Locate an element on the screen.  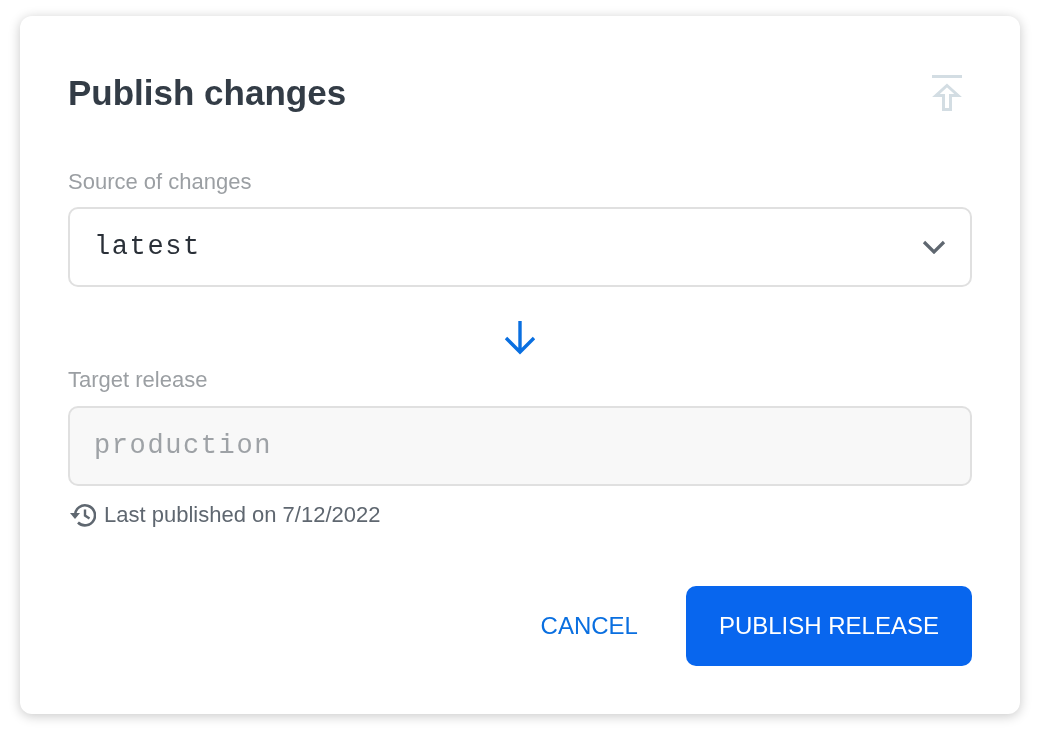
dialog-title: Publish changes is located at coordinates (207, 93).